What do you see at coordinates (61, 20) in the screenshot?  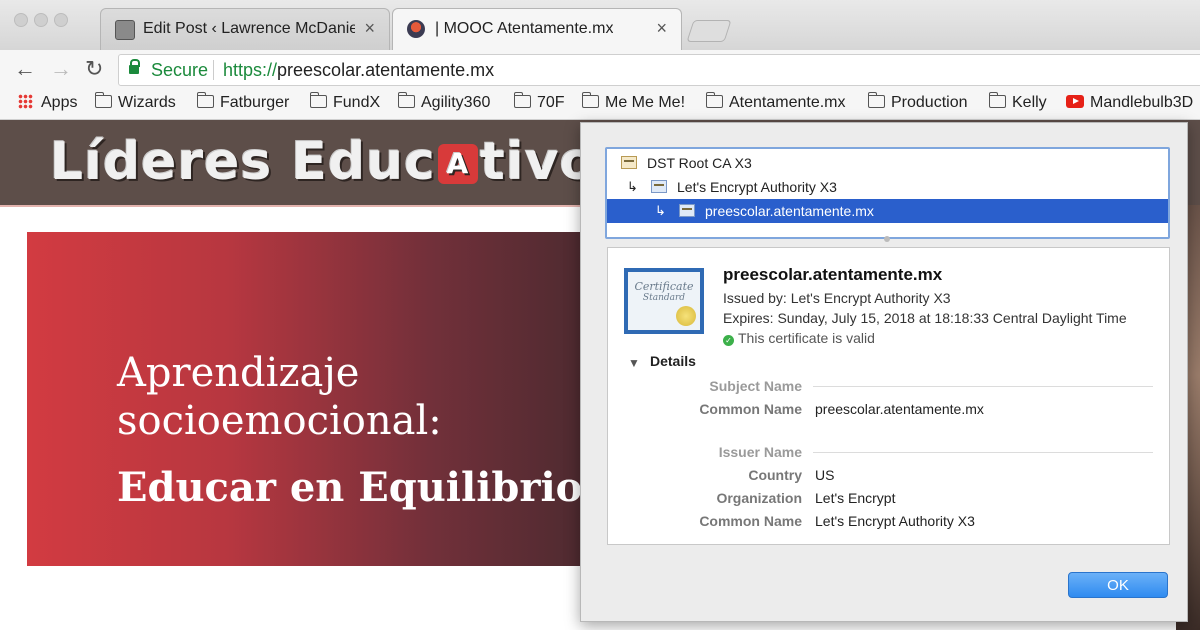 I see `zoom-window-button` at bounding box center [61, 20].